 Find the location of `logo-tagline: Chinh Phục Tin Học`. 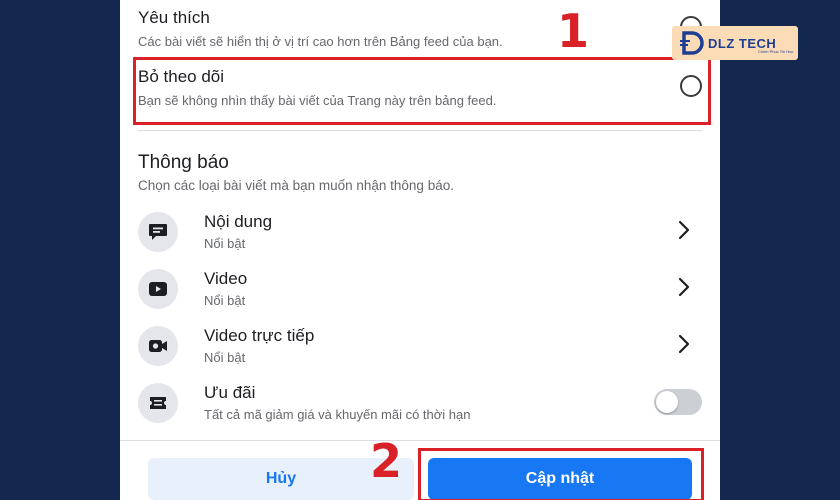

logo-tagline: Chinh Phục Tin Học is located at coordinates (776, 51).